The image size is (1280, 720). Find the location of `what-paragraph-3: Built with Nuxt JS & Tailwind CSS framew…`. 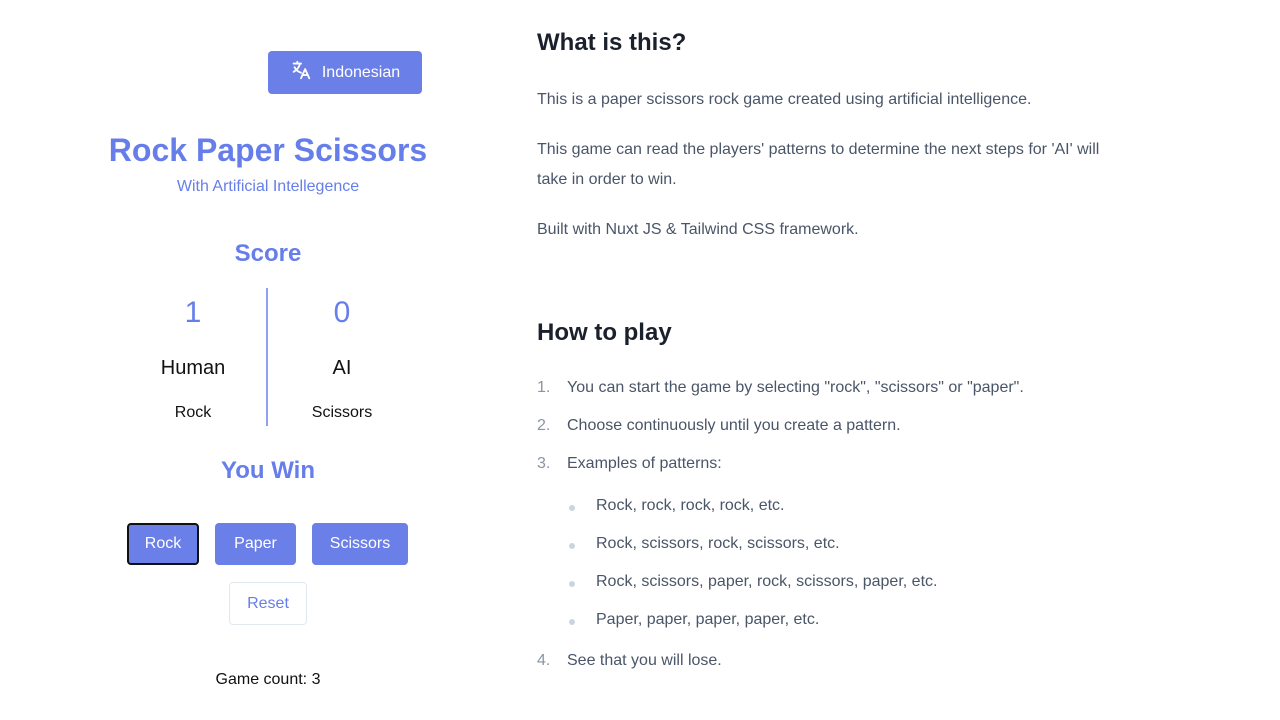

what-paragraph-3: Built with Nuxt JS & Tailwind CSS framew… is located at coordinates (698, 229).